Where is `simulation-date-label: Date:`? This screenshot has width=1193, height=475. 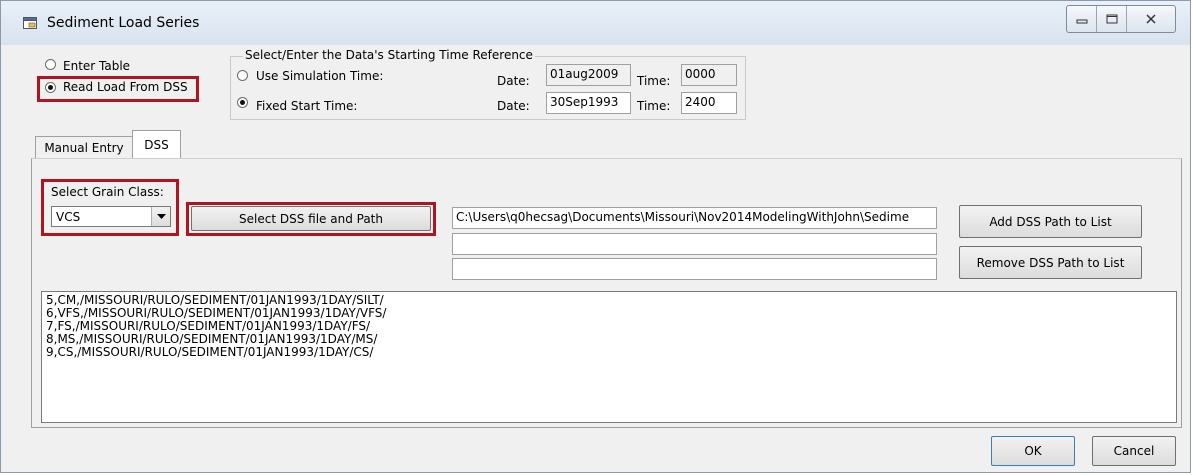
simulation-date-label: Date: is located at coordinates (513, 81).